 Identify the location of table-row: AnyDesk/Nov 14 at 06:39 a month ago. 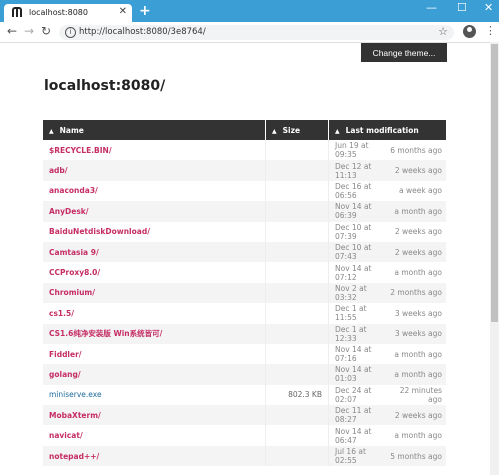
(244, 211).